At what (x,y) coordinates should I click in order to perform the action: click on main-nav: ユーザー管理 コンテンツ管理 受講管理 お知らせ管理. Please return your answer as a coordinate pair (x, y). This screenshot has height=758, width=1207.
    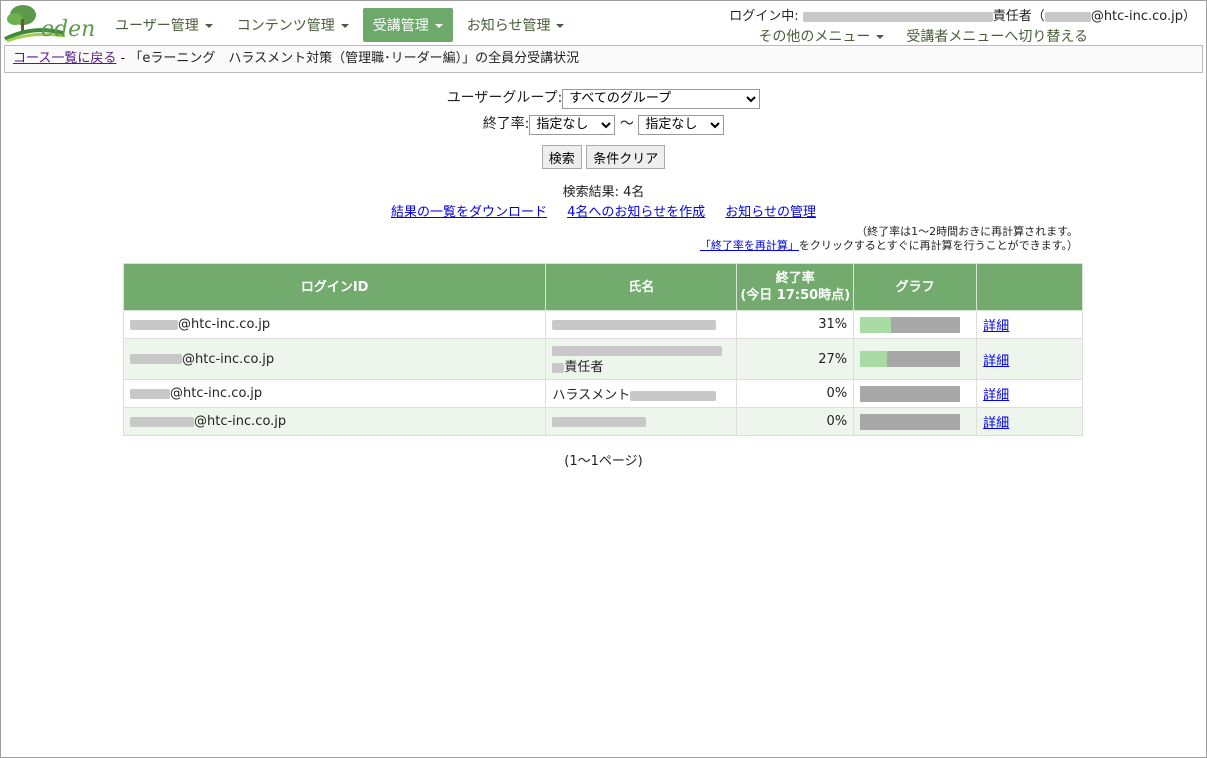
    Looking at the image, I should click on (341, 25).